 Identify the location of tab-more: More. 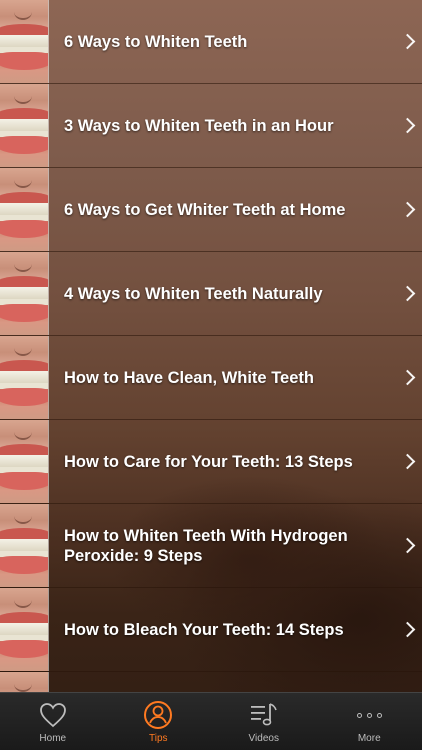
(369, 721).